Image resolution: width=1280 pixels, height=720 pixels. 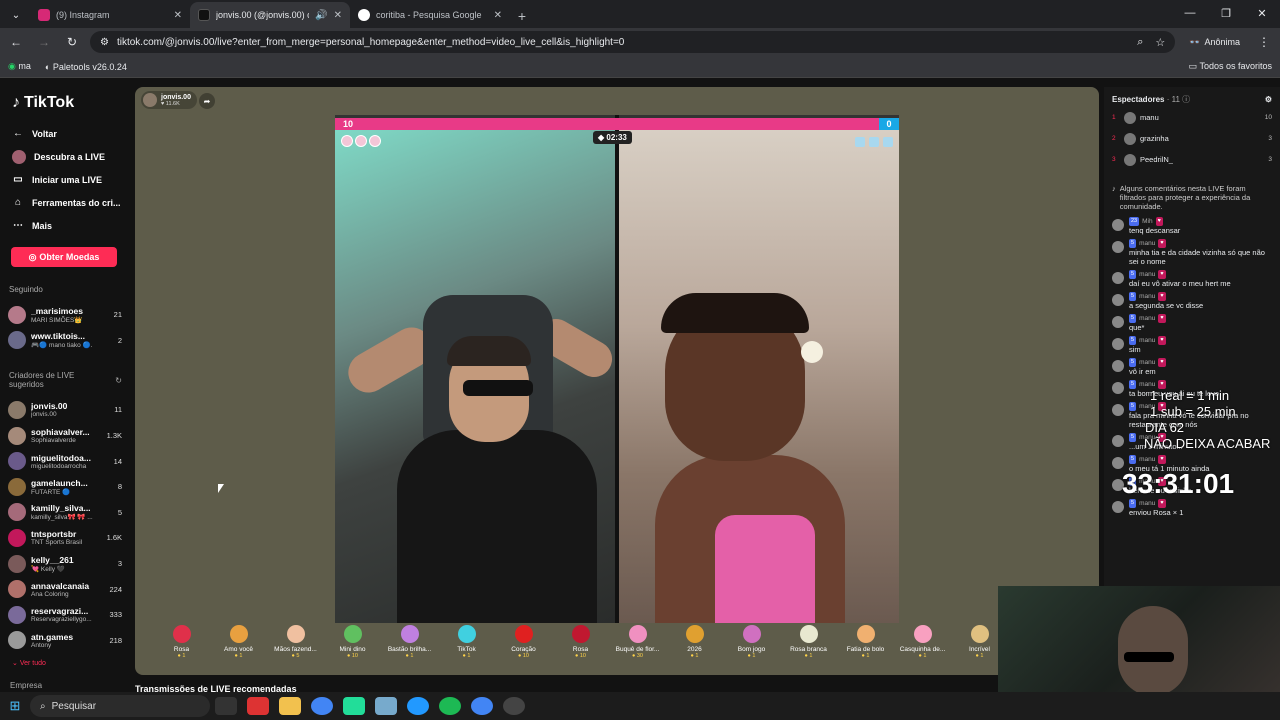 I want to click on list-item: sophiavalver... Sophiavalverde 1.3K, so click(x=64, y=436).